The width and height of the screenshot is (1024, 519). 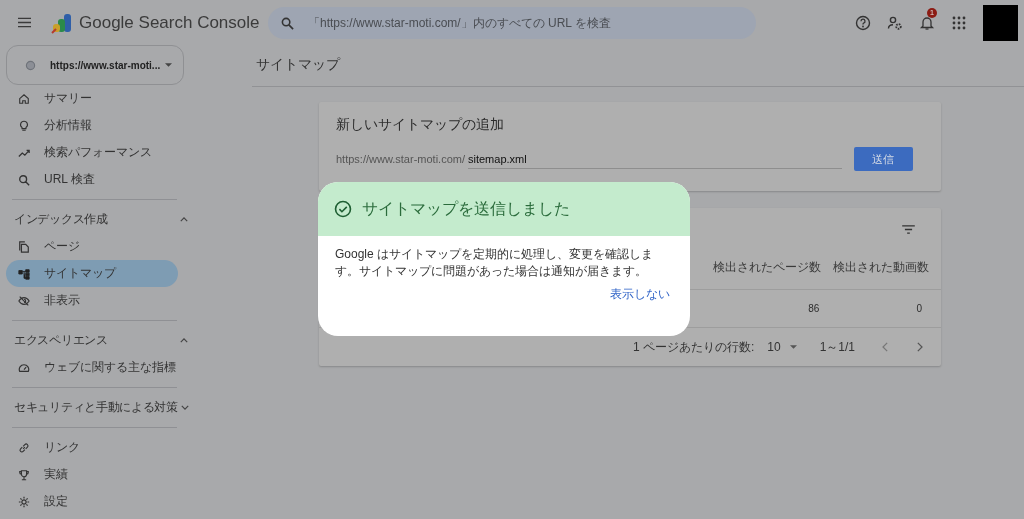 What do you see at coordinates (932, 12) in the screenshot?
I see `notification-badge: 1` at bounding box center [932, 12].